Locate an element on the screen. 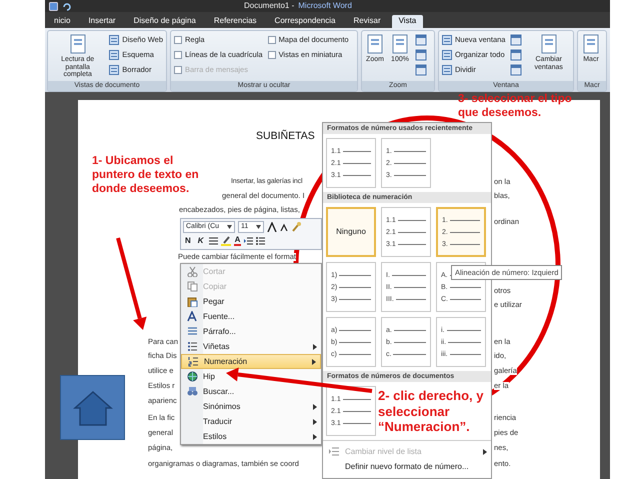  ribbon-tab: Revisar is located at coordinates (367, 21).